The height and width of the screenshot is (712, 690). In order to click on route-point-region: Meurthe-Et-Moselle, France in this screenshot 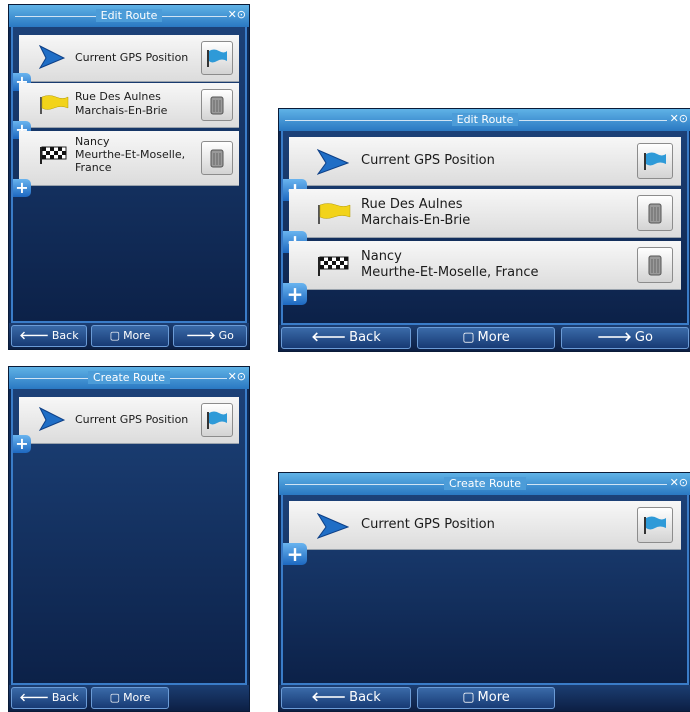, I will do `click(450, 272)`.